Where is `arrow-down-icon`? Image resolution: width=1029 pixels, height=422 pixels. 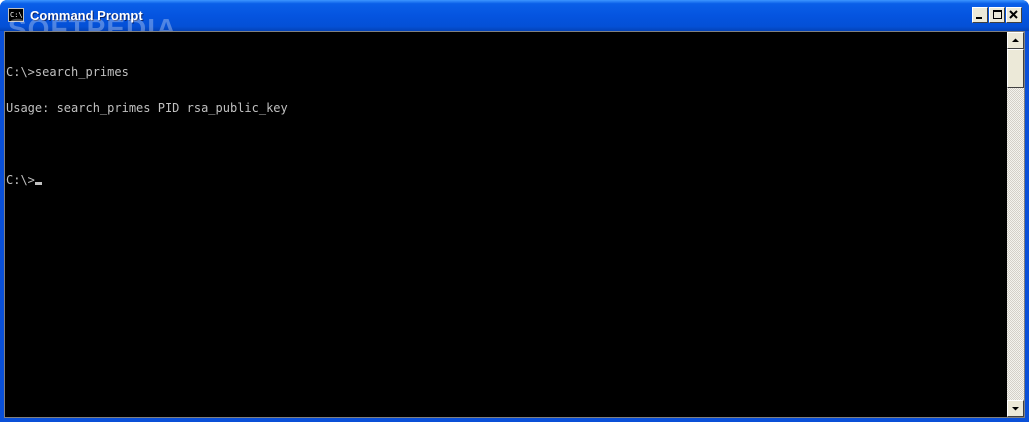
arrow-down-icon is located at coordinates (1015, 409).